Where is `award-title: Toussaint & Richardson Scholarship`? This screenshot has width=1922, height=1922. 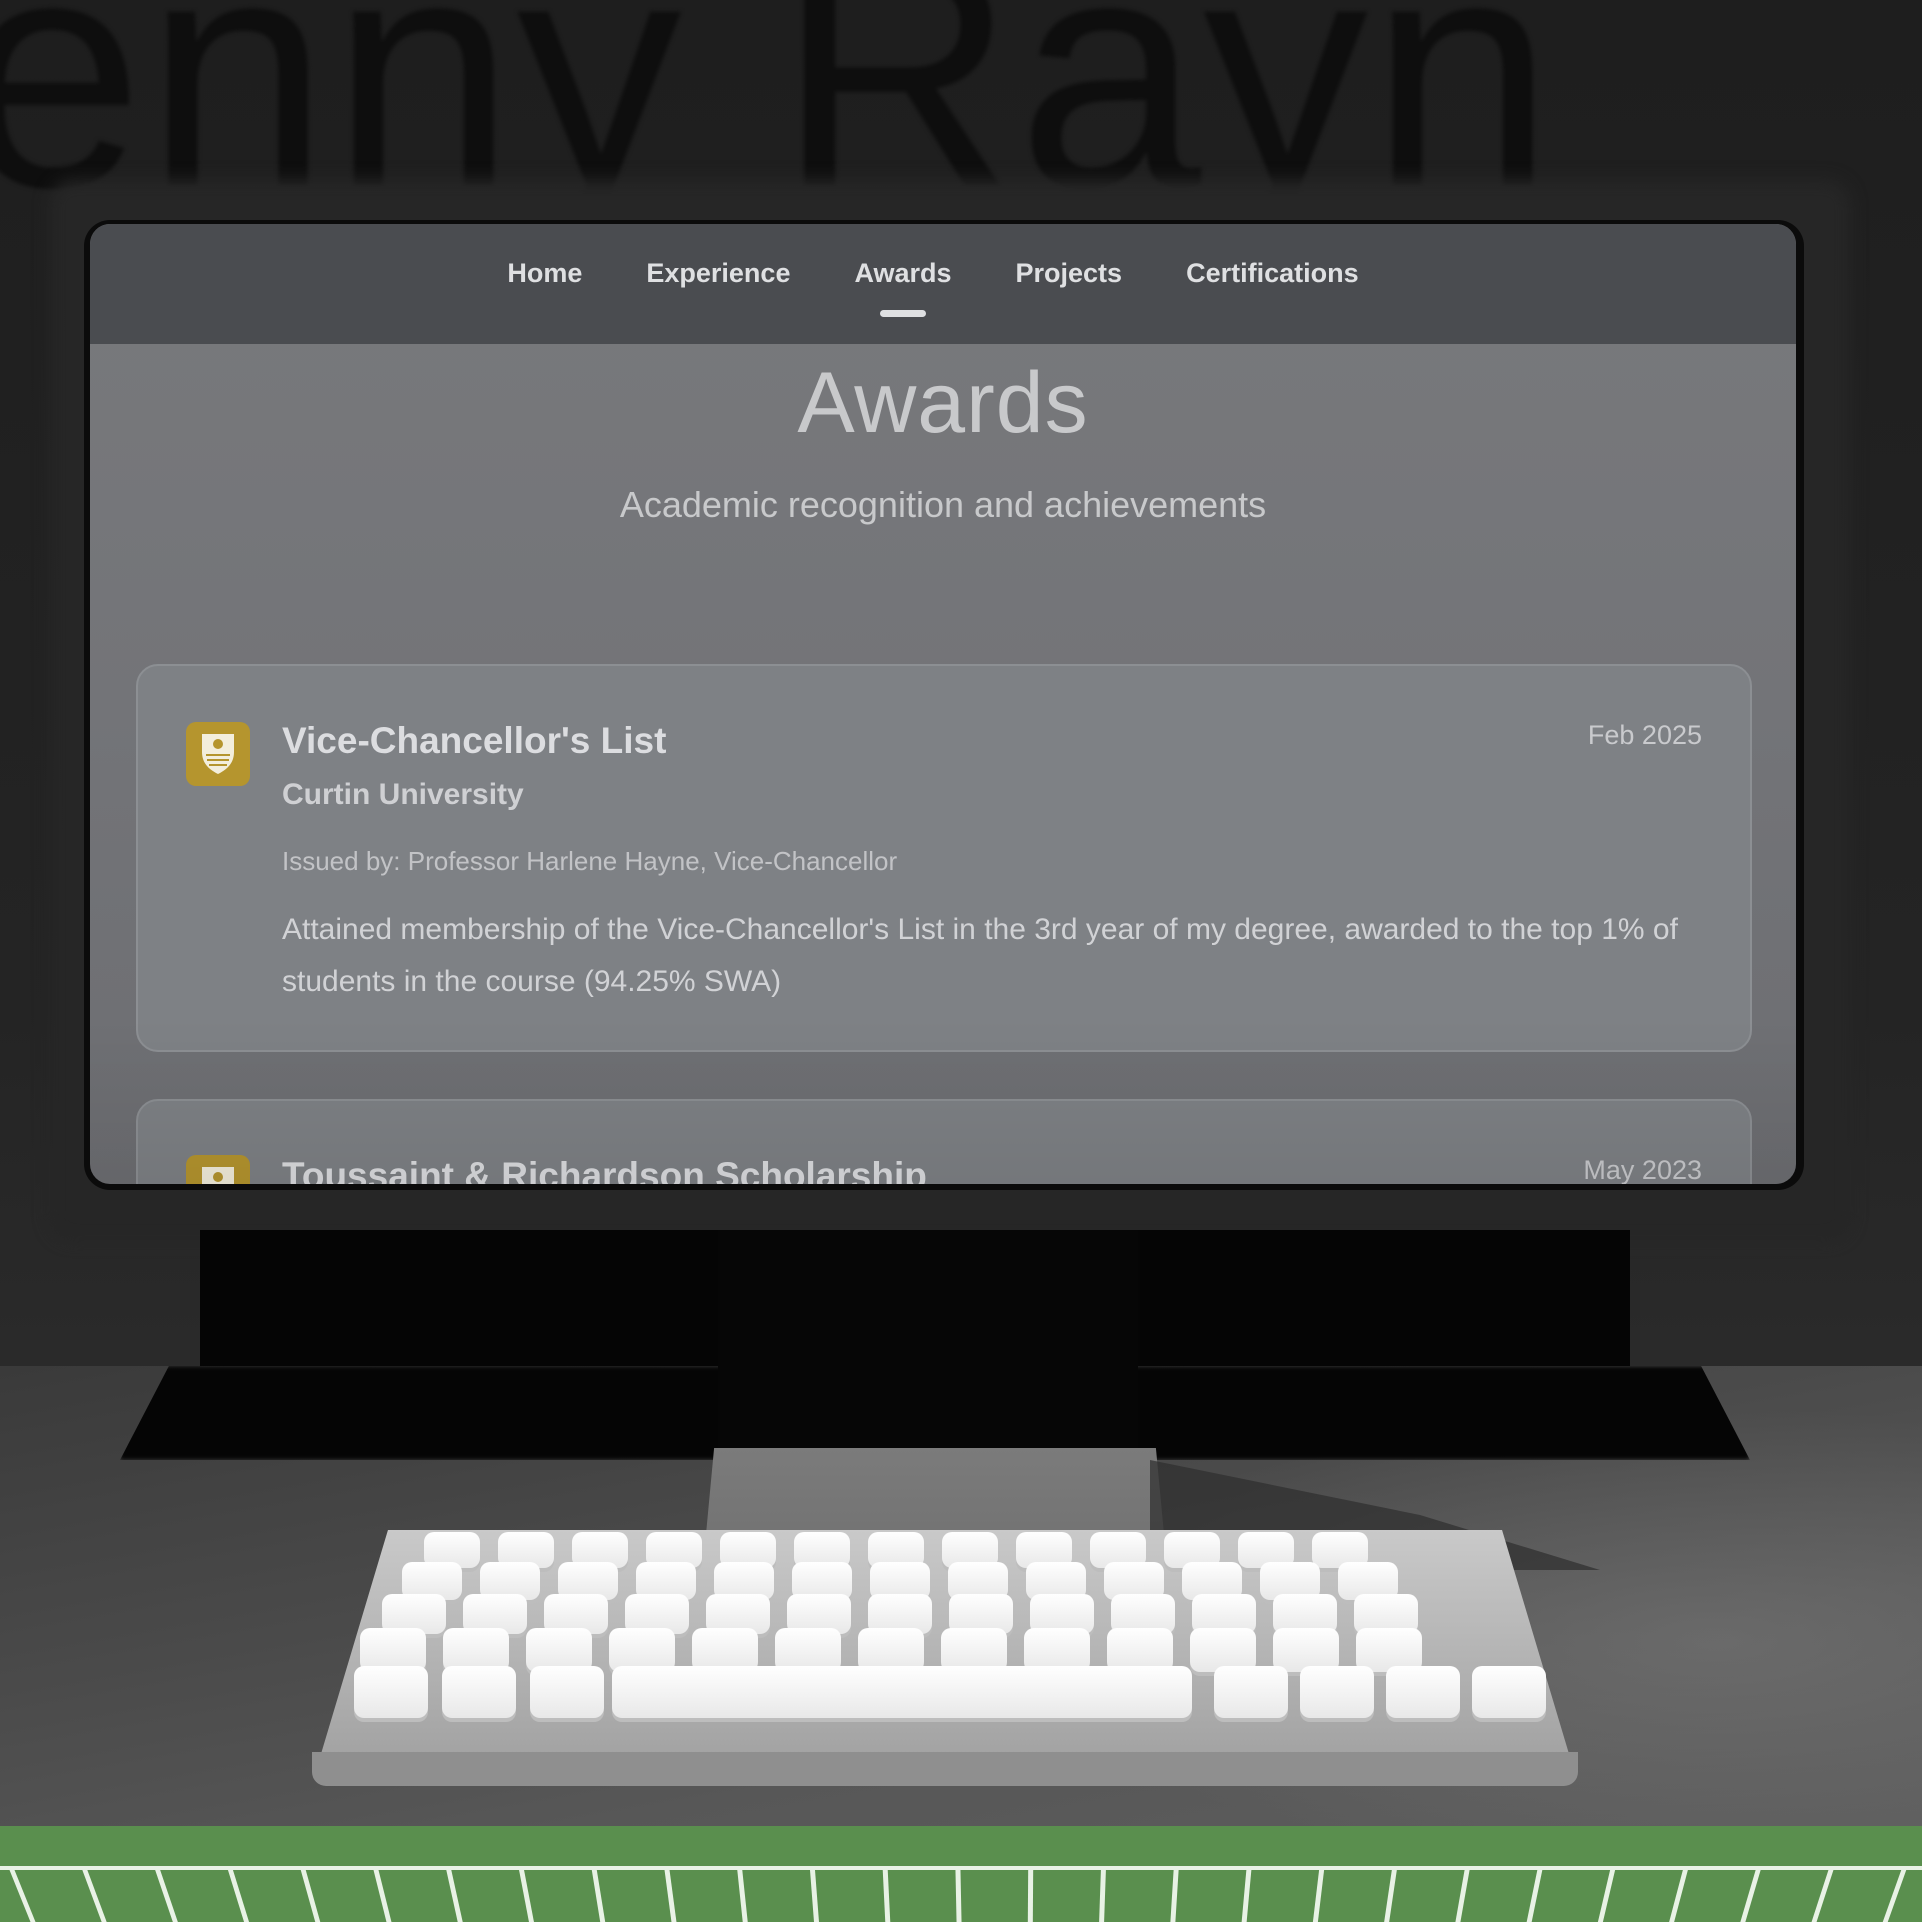 award-title: Toussaint & Richardson Scholarship is located at coordinates (604, 1169).